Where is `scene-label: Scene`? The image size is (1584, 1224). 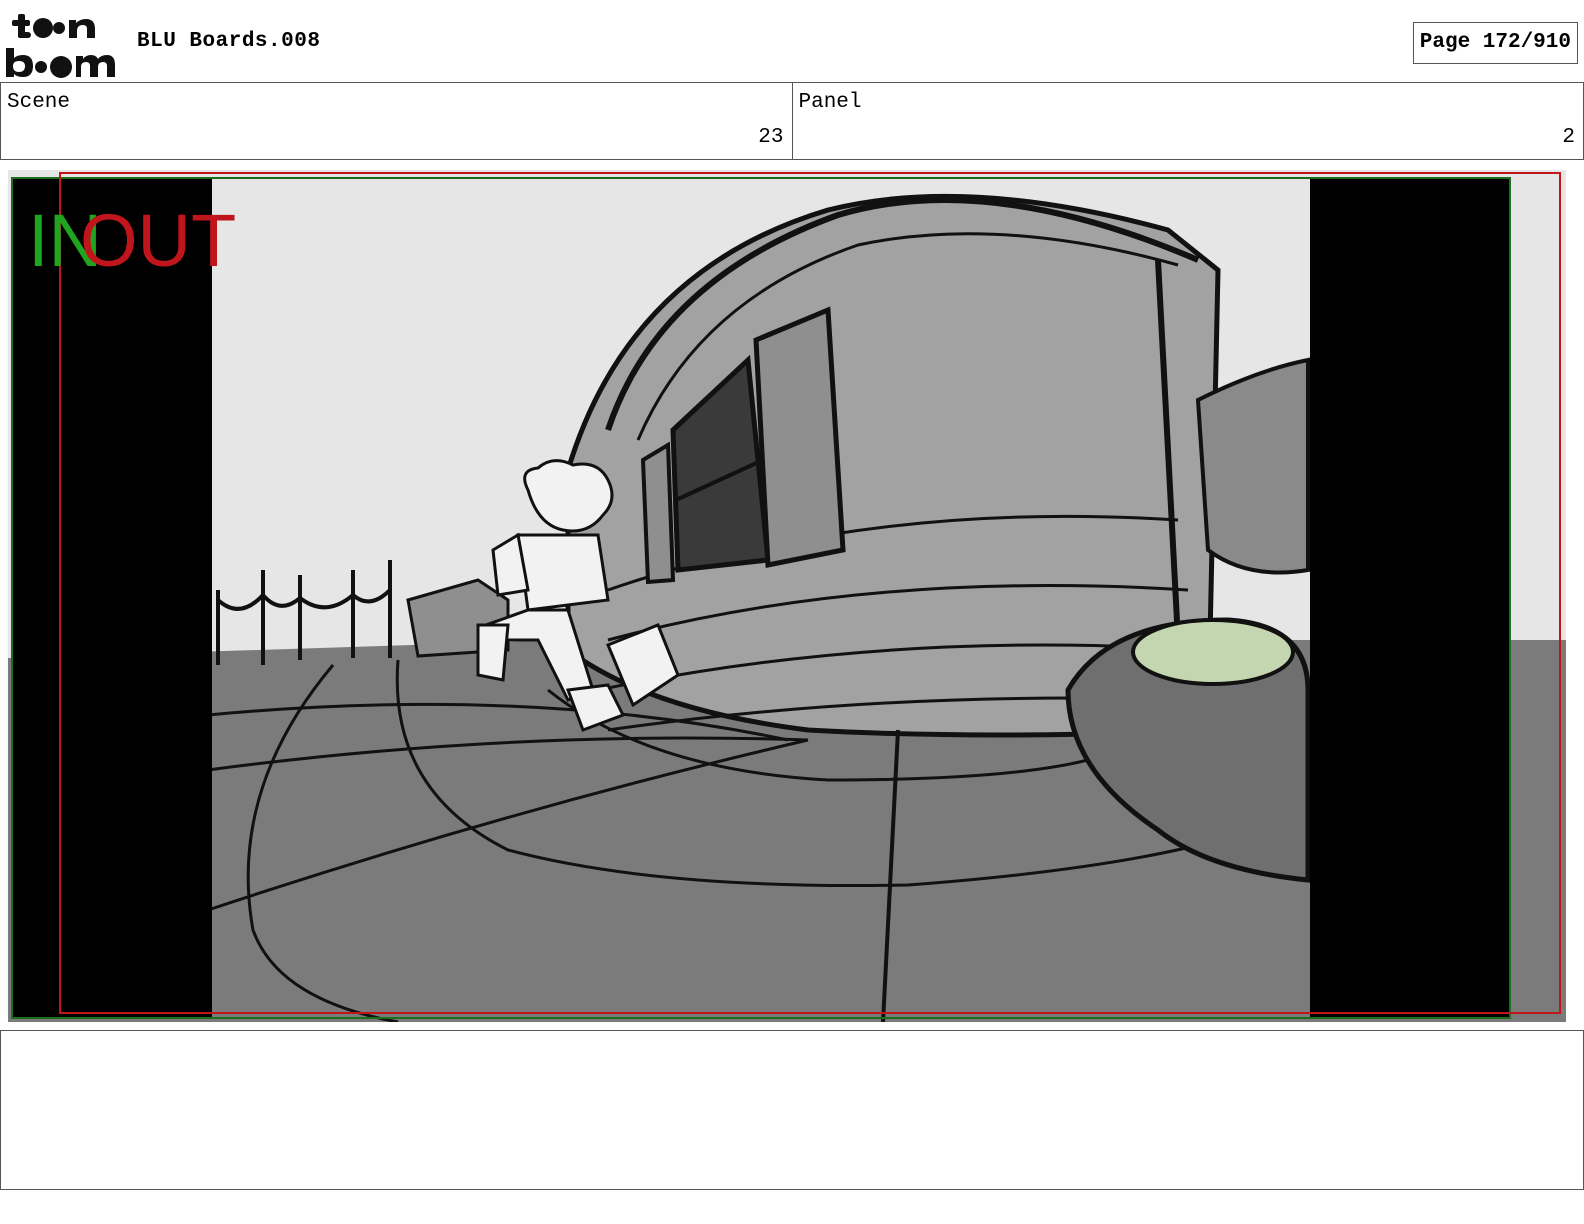 scene-label: Scene is located at coordinates (39, 102).